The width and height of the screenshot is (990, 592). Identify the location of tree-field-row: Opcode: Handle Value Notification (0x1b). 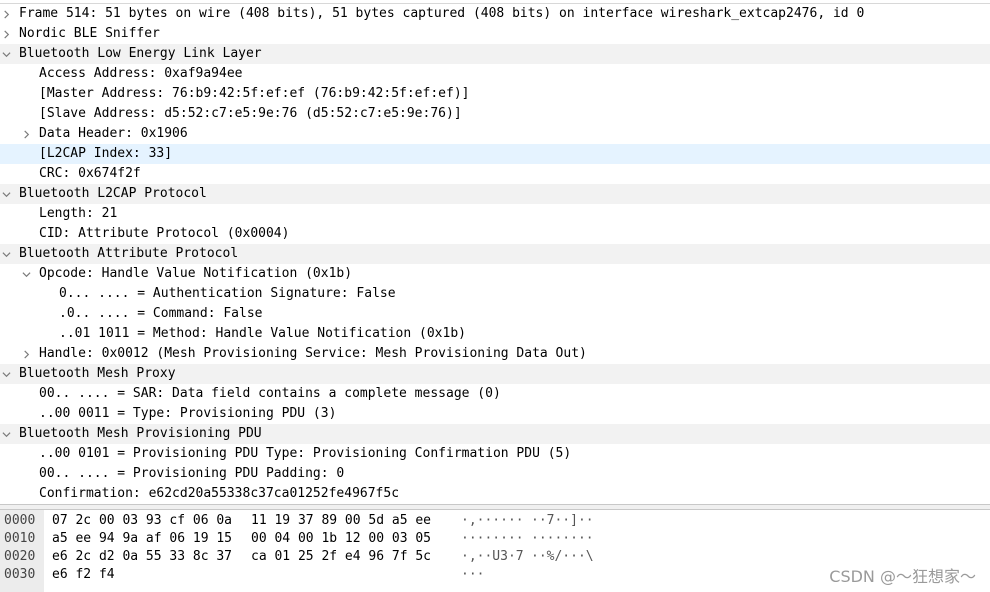
(495, 274).